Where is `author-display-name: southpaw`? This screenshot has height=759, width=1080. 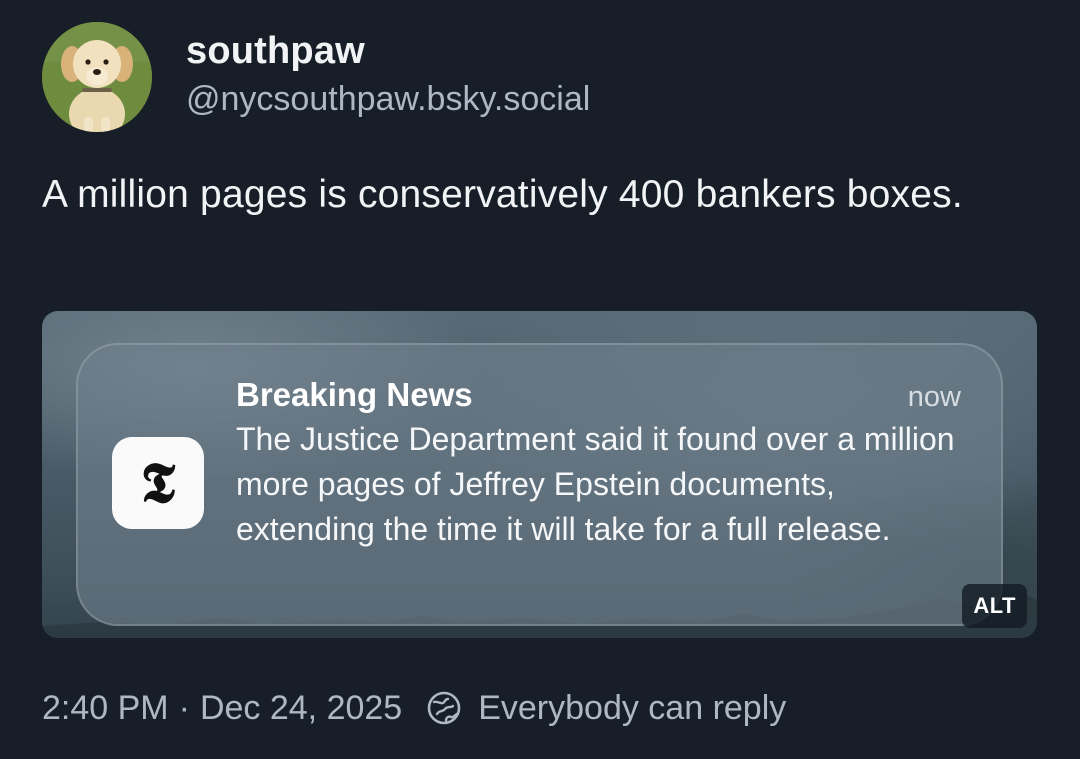 author-display-name: southpaw is located at coordinates (388, 51).